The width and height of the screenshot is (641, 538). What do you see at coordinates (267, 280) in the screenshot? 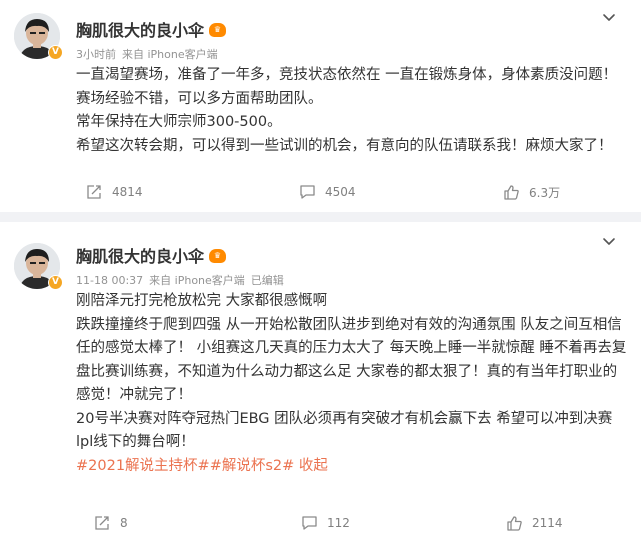
I see `post-edited: 已编辑` at bounding box center [267, 280].